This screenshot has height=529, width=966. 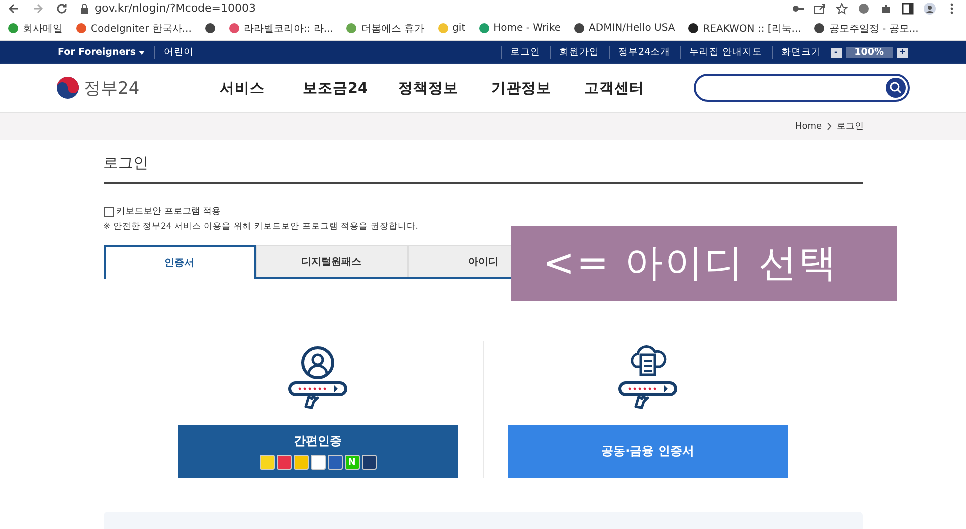 I want to click on lock-icon, so click(x=84, y=8).